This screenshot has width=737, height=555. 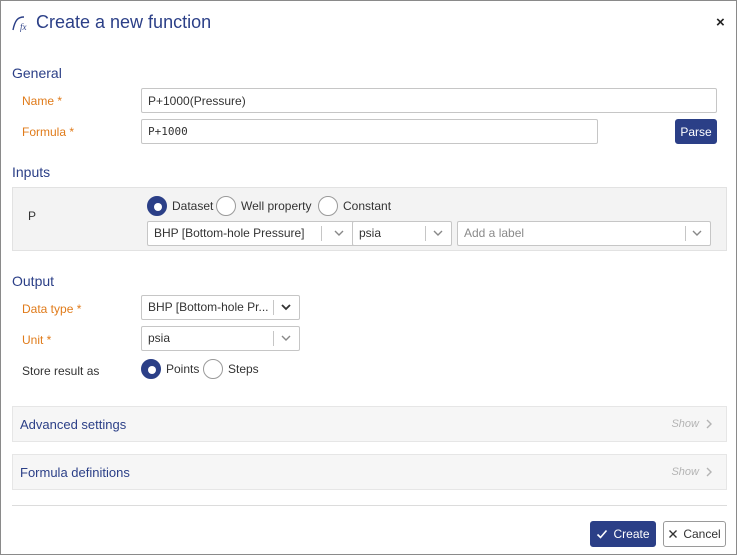 I want to click on input-unit-select: psia, so click(x=402, y=233).